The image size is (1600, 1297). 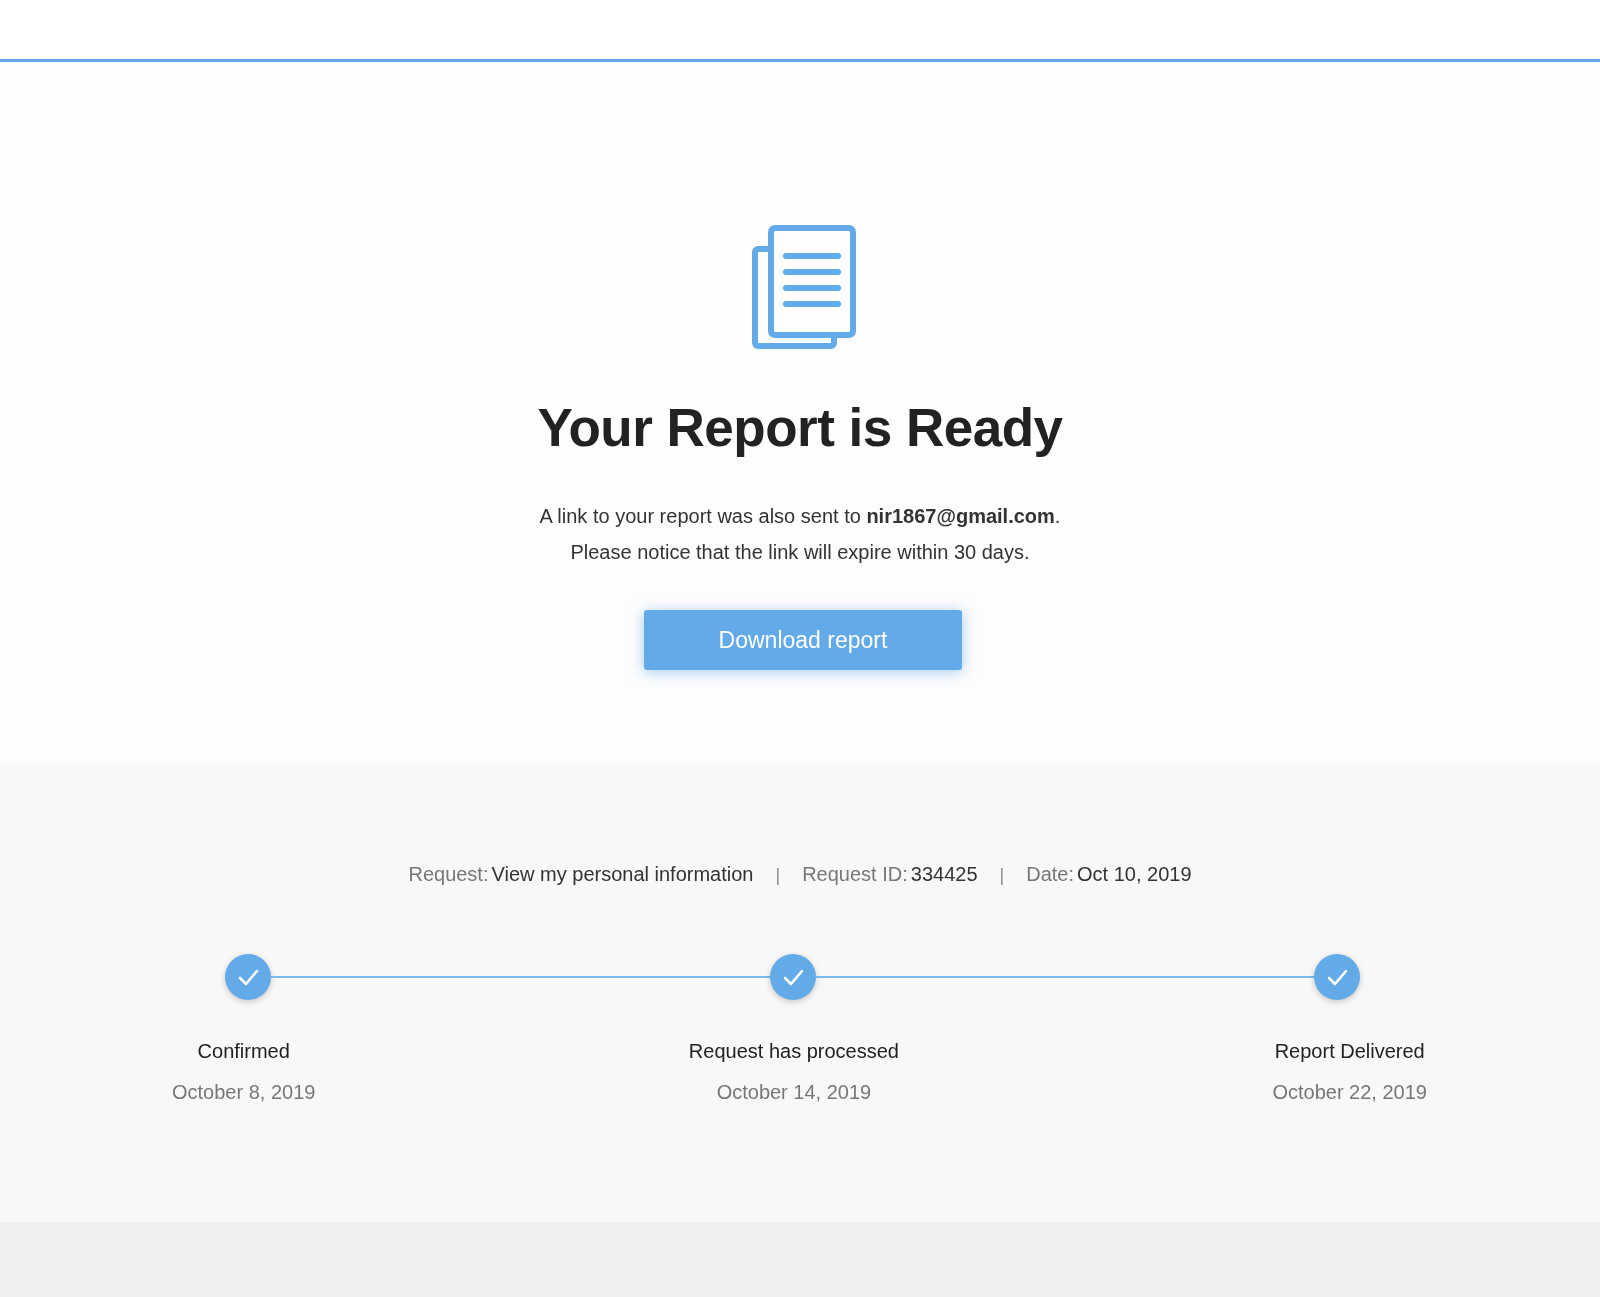 What do you see at coordinates (800, 552) in the screenshot?
I see `message-text: Please notice that the link will expire within 30 days.` at bounding box center [800, 552].